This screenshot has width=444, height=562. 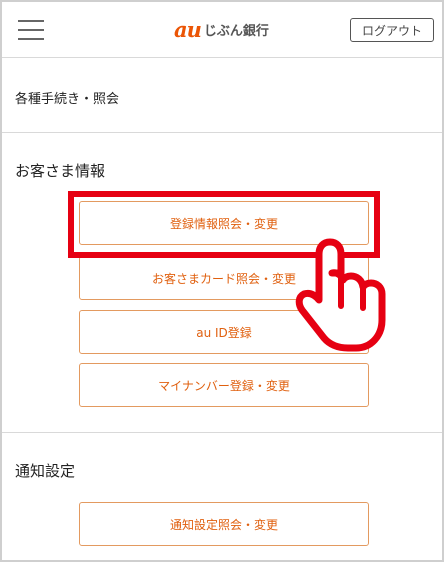 What do you see at coordinates (224, 385) in the screenshot?
I see `my-number-button: マイナンバー登録・変更` at bounding box center [224, 385].